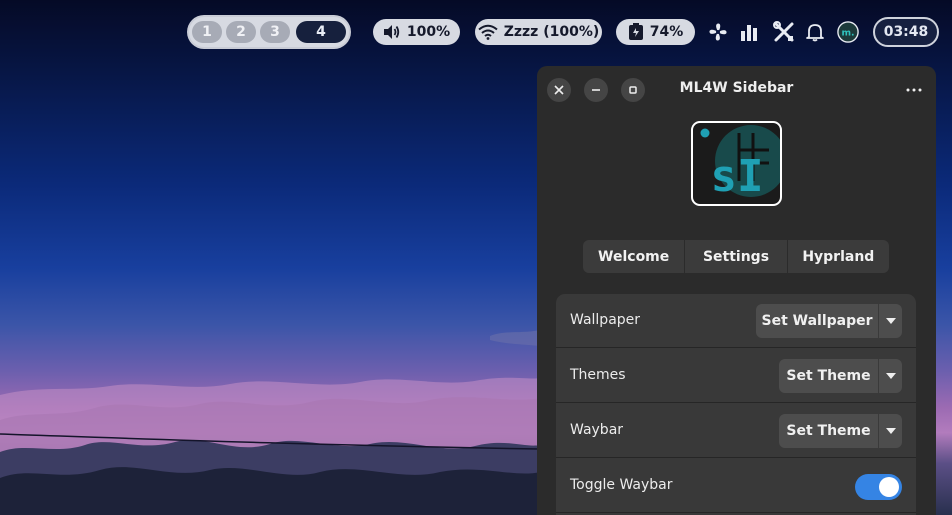 This screenshot has height=515, width=952. What do you see at coordinates (737, 176) in the screenshot?
I see `logo-text: sI` at bounding box center [737, 176].